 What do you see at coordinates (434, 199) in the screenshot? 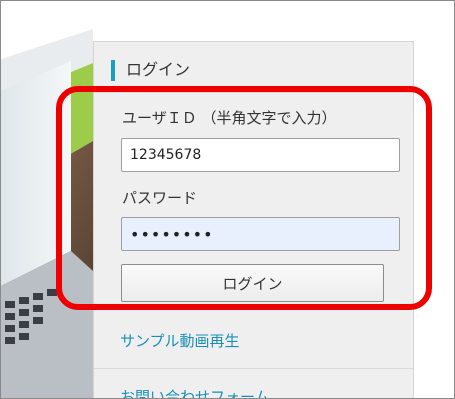
I see `page-margin` at bounding box center [434, 199].